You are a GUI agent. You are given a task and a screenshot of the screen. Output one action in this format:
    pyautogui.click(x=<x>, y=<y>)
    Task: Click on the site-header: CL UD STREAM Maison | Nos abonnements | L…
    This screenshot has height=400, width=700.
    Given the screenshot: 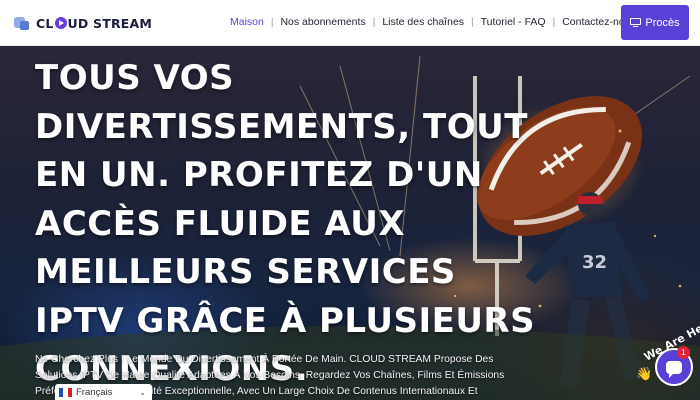 What is the action you would take?
    pyautogui.click(x=350, y=23)
    